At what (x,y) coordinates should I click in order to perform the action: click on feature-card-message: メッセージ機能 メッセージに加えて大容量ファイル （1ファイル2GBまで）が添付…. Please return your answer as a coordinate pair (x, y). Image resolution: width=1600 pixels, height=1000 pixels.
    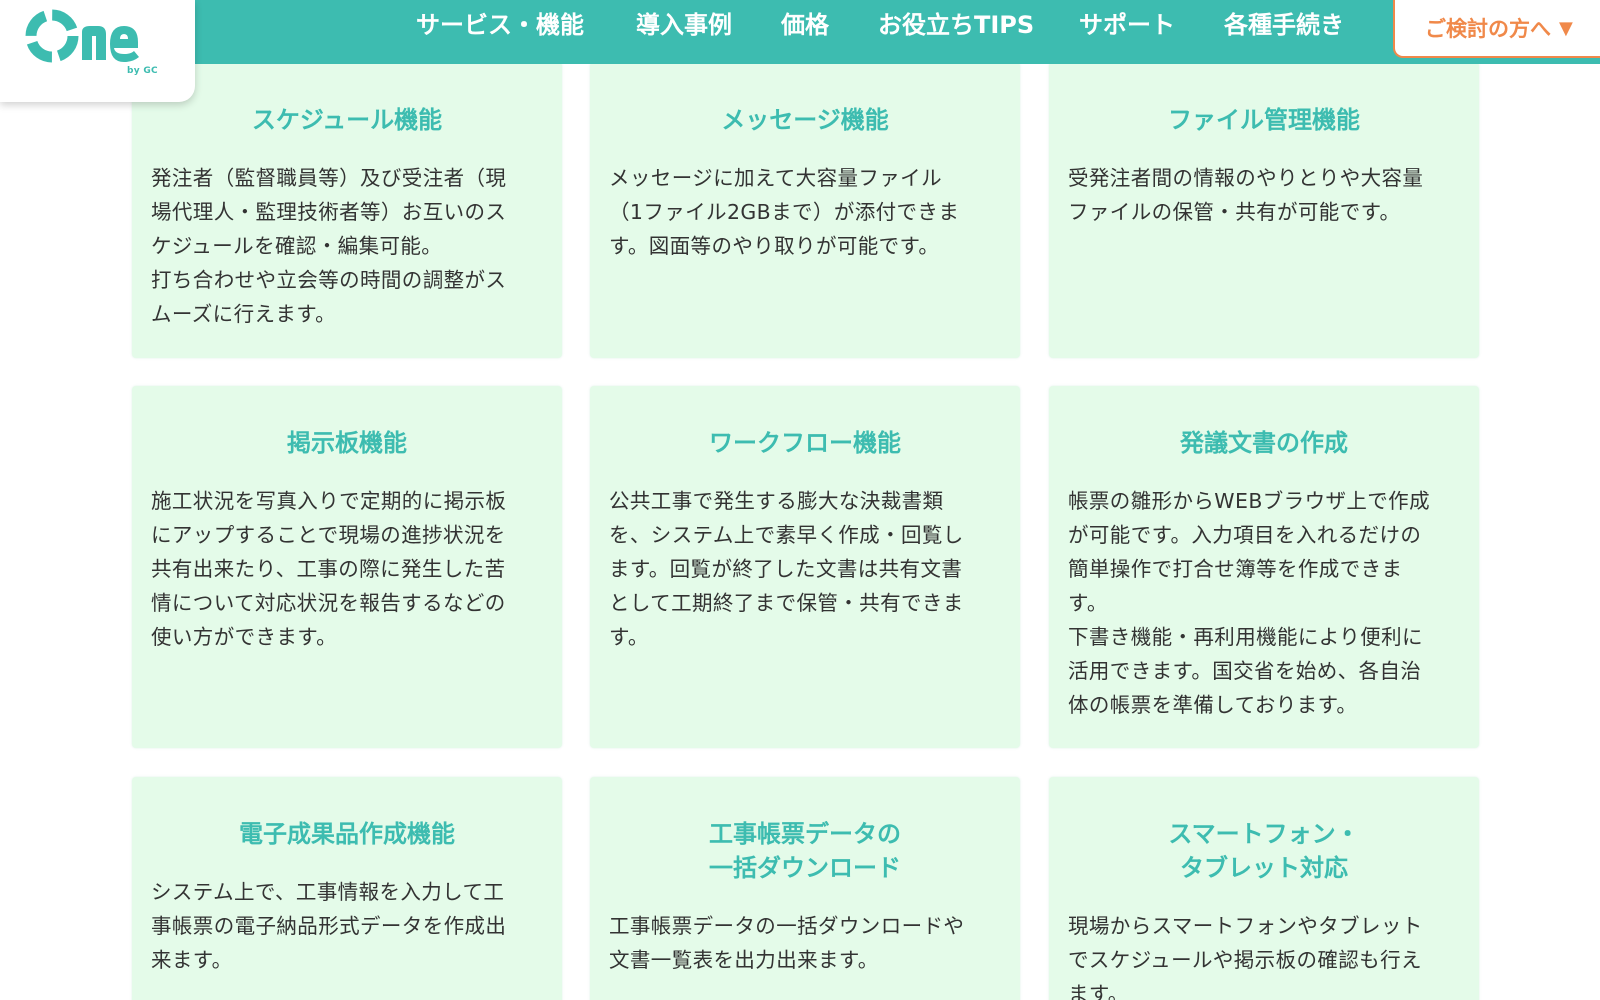
    Looking at the image, I should click on (805, 210).